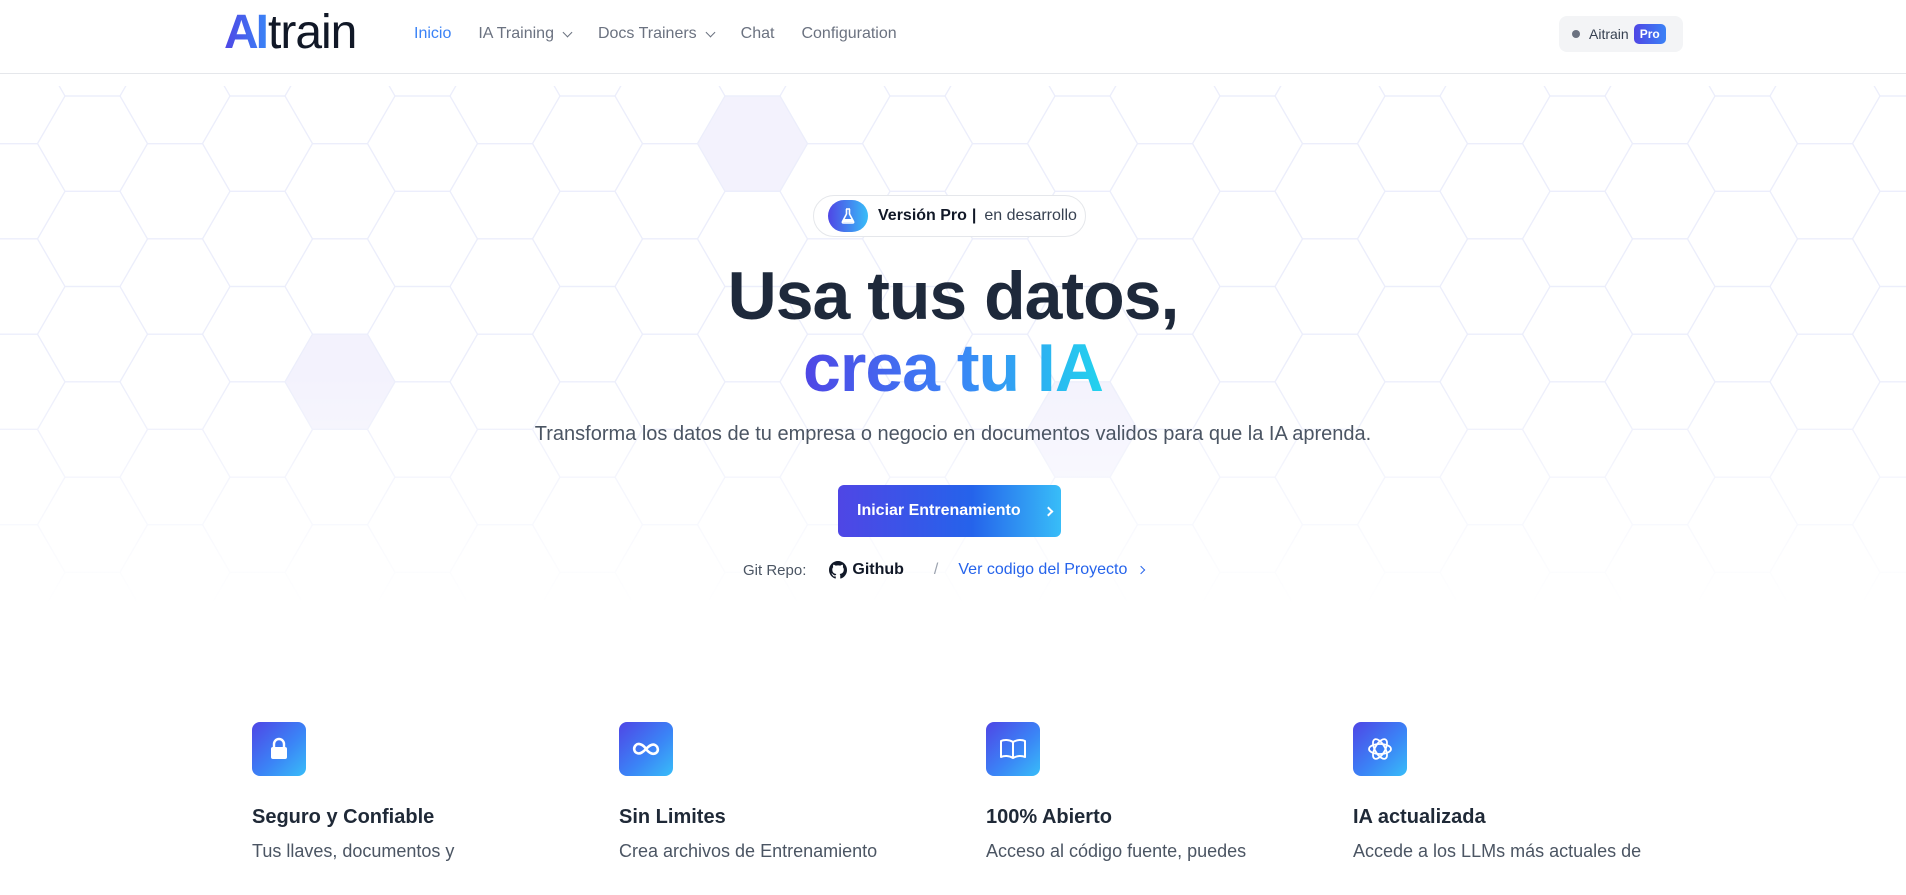 Image resolution: width=1906 pixels, height=895 pixels. Describe the element at coordinates (1609, 34) in the screenshot. I see `user-name: Aitrain` at that location.